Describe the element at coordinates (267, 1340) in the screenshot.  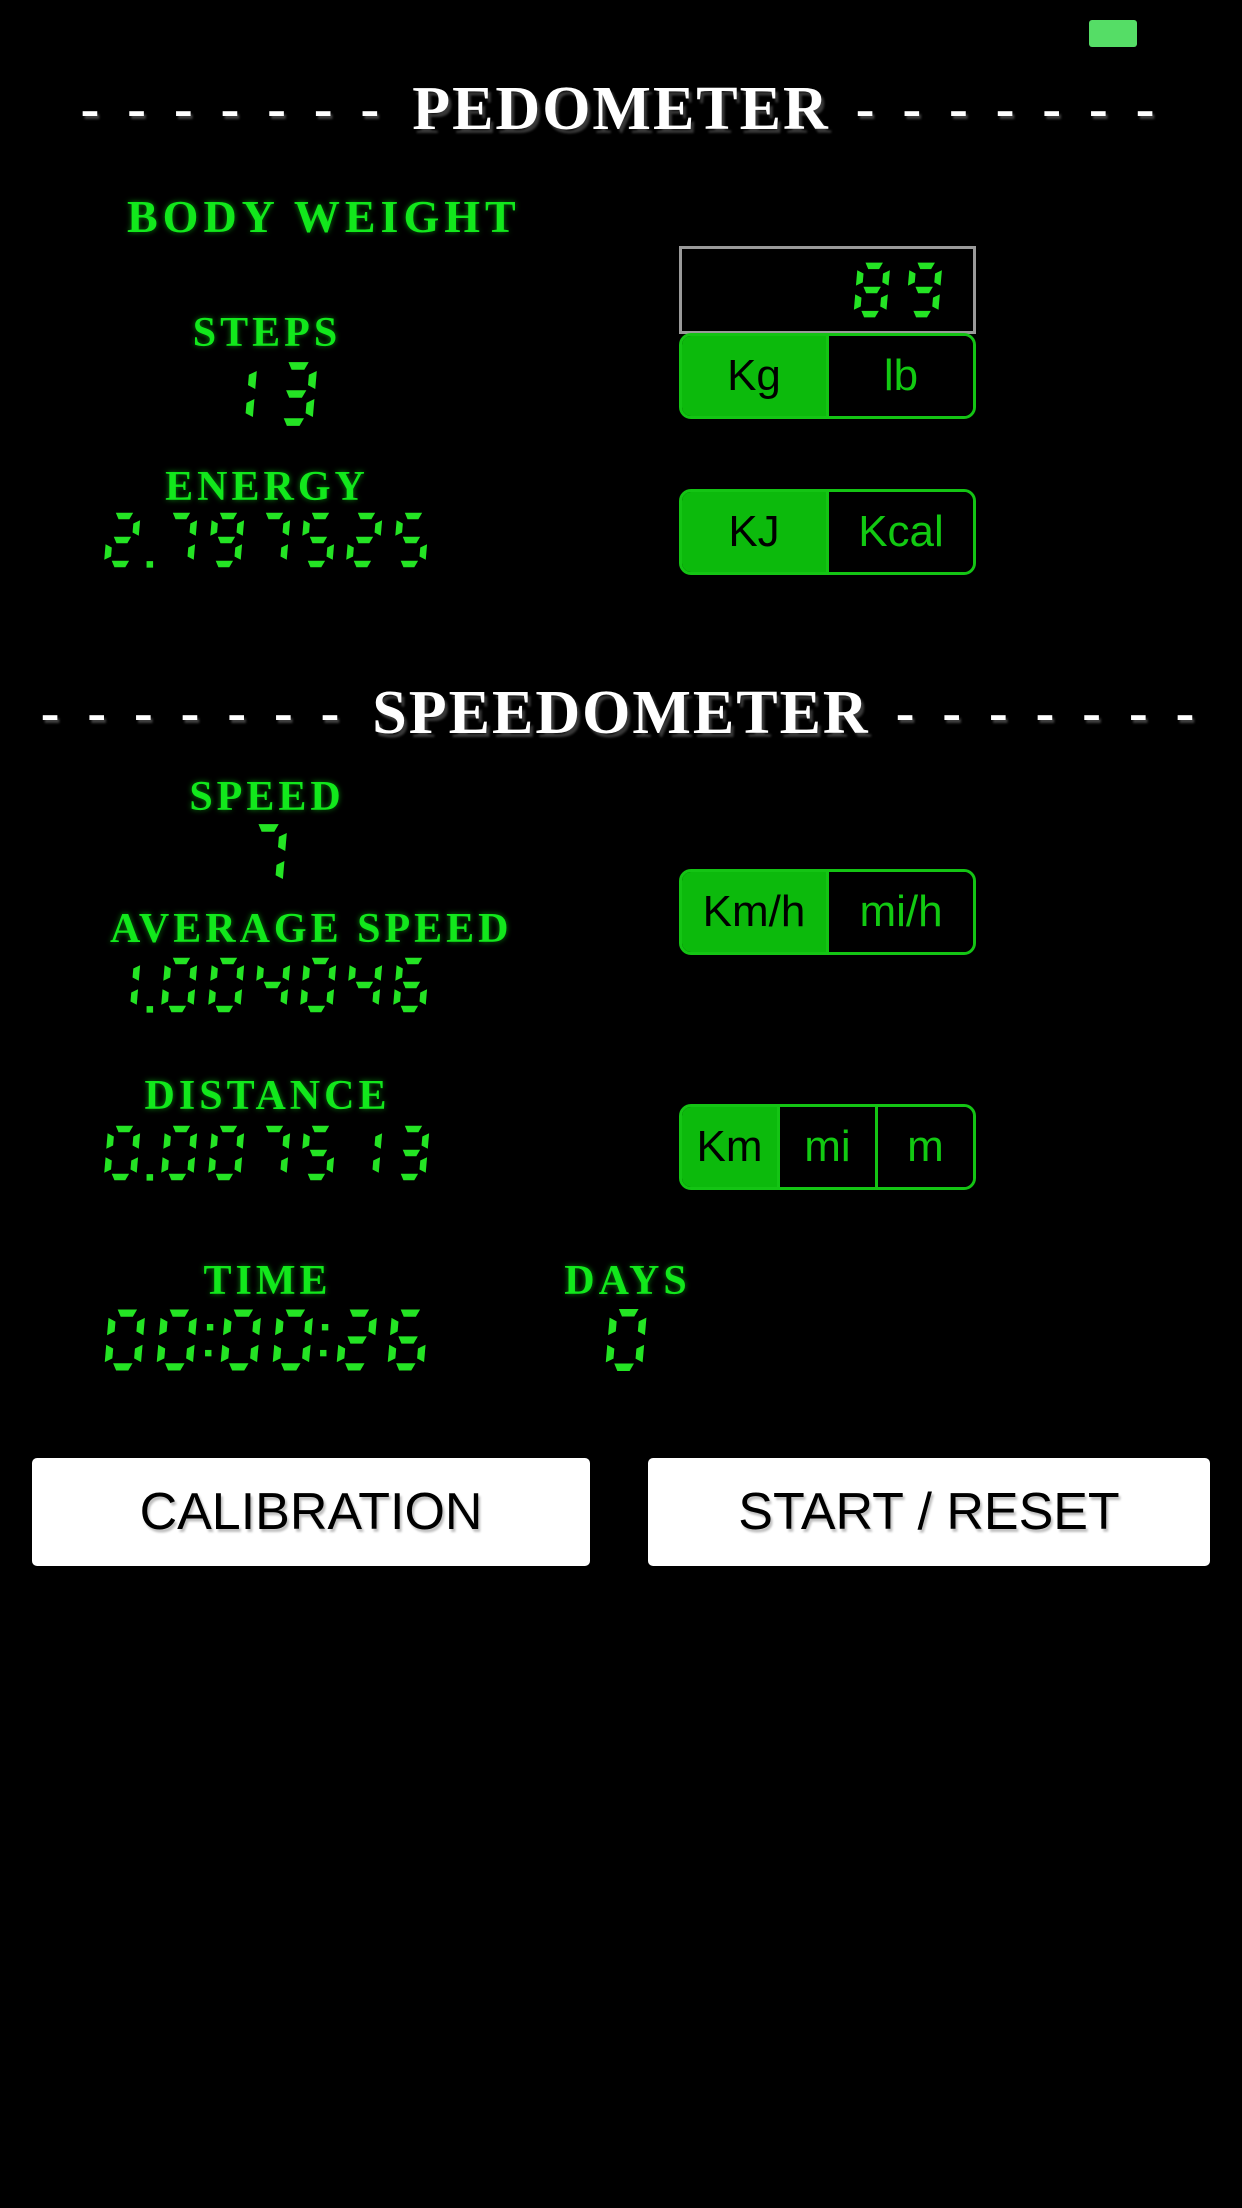
I see `time-value` at that location.